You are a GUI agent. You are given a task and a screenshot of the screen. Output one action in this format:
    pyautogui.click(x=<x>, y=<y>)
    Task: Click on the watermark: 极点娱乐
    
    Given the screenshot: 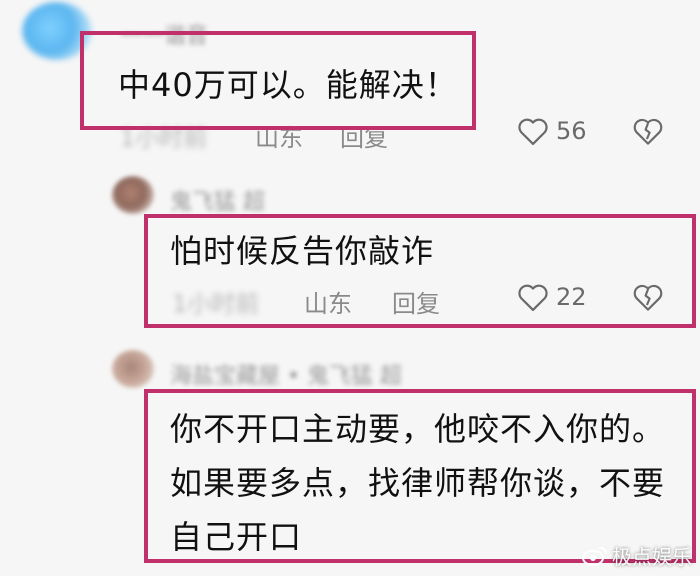 What is the action you would take?
    pyautogui.click(x=637, y=555)
    